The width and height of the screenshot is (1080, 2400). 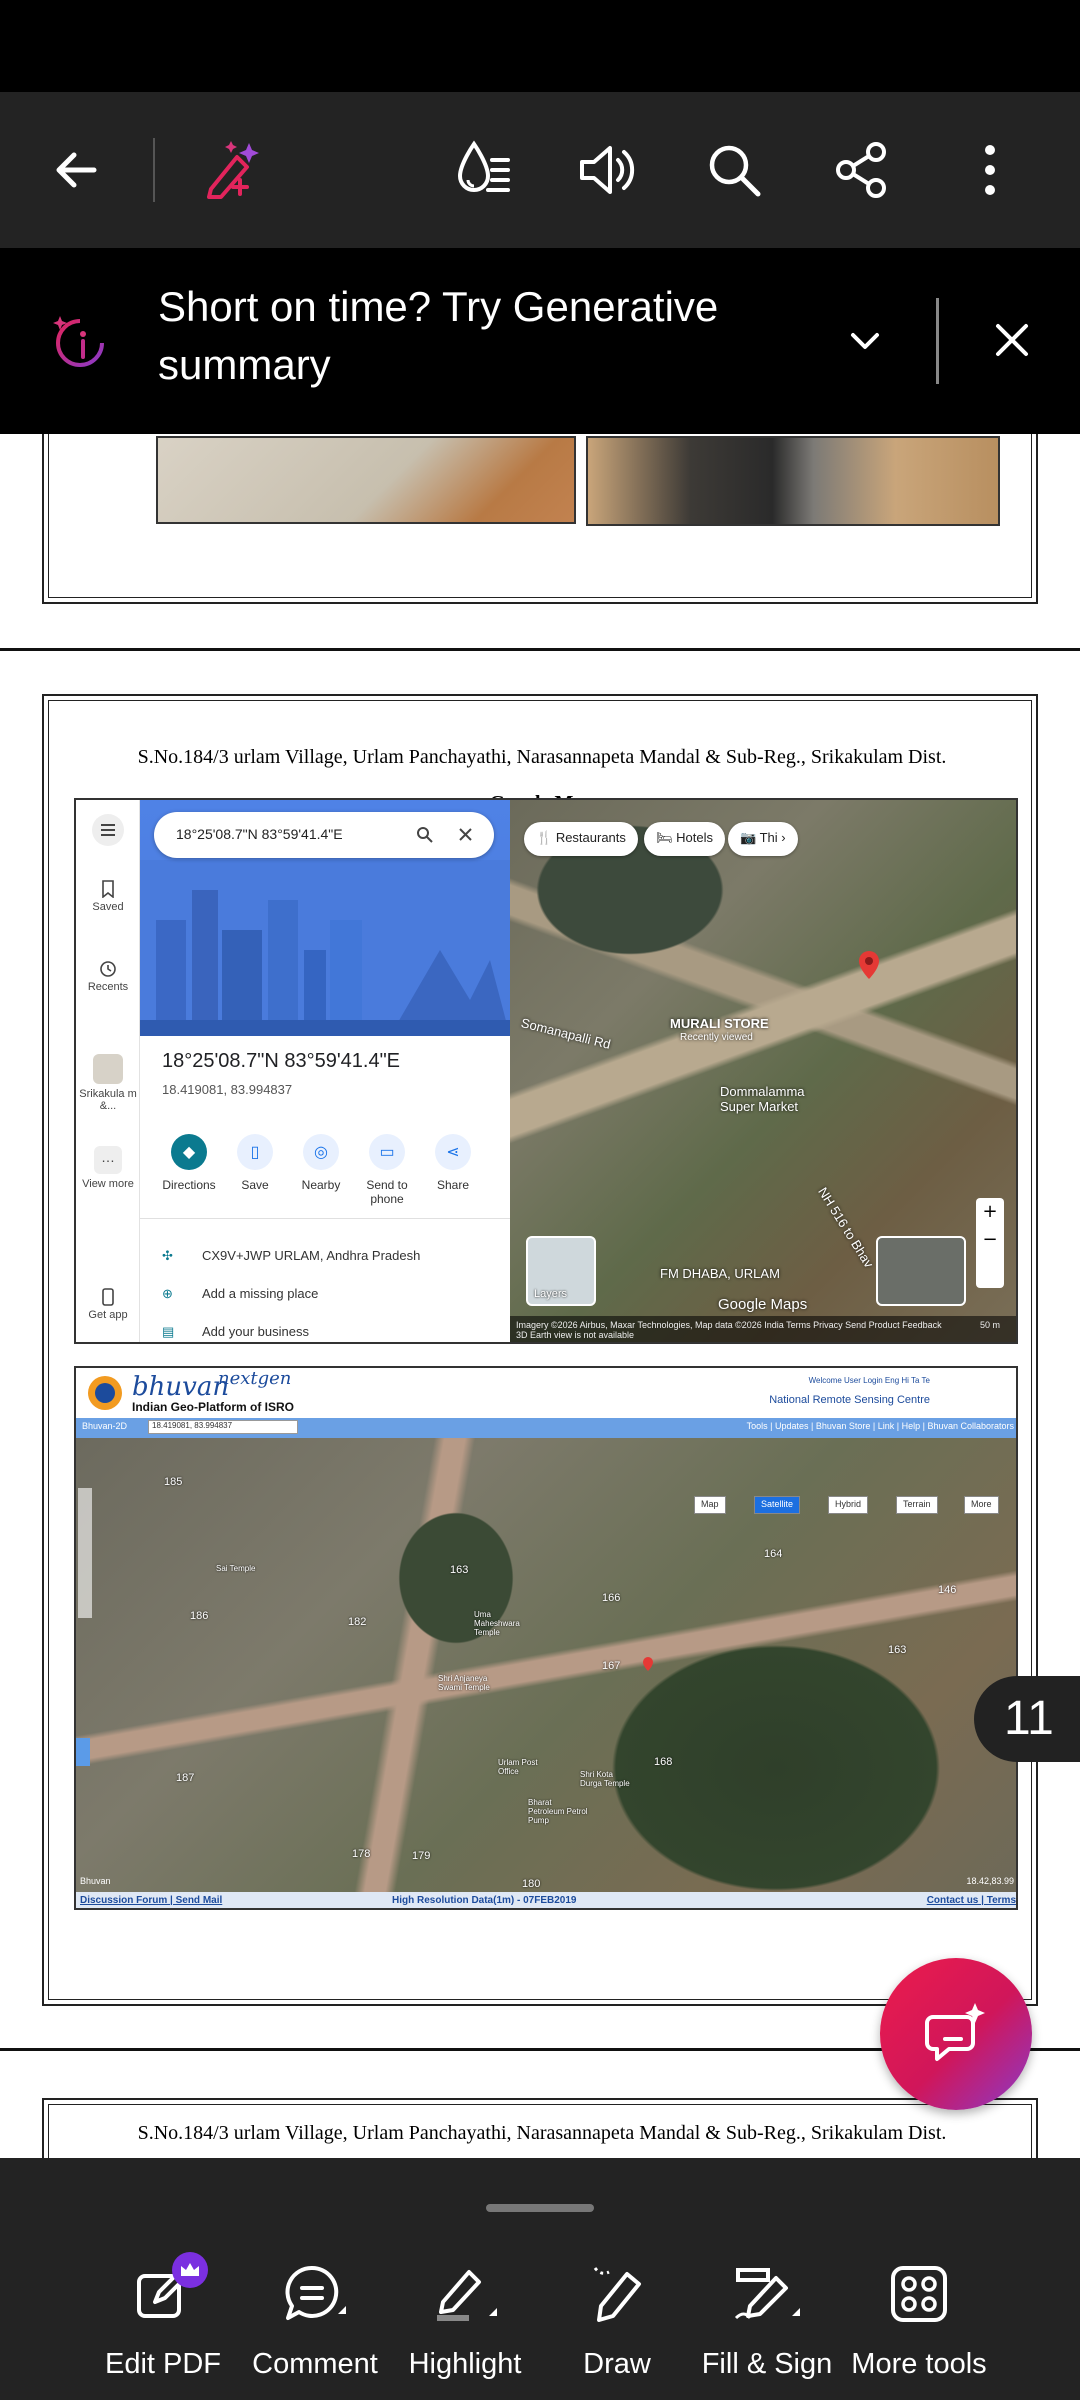 I want to click on more-options-button, so click(x=990, y=170).